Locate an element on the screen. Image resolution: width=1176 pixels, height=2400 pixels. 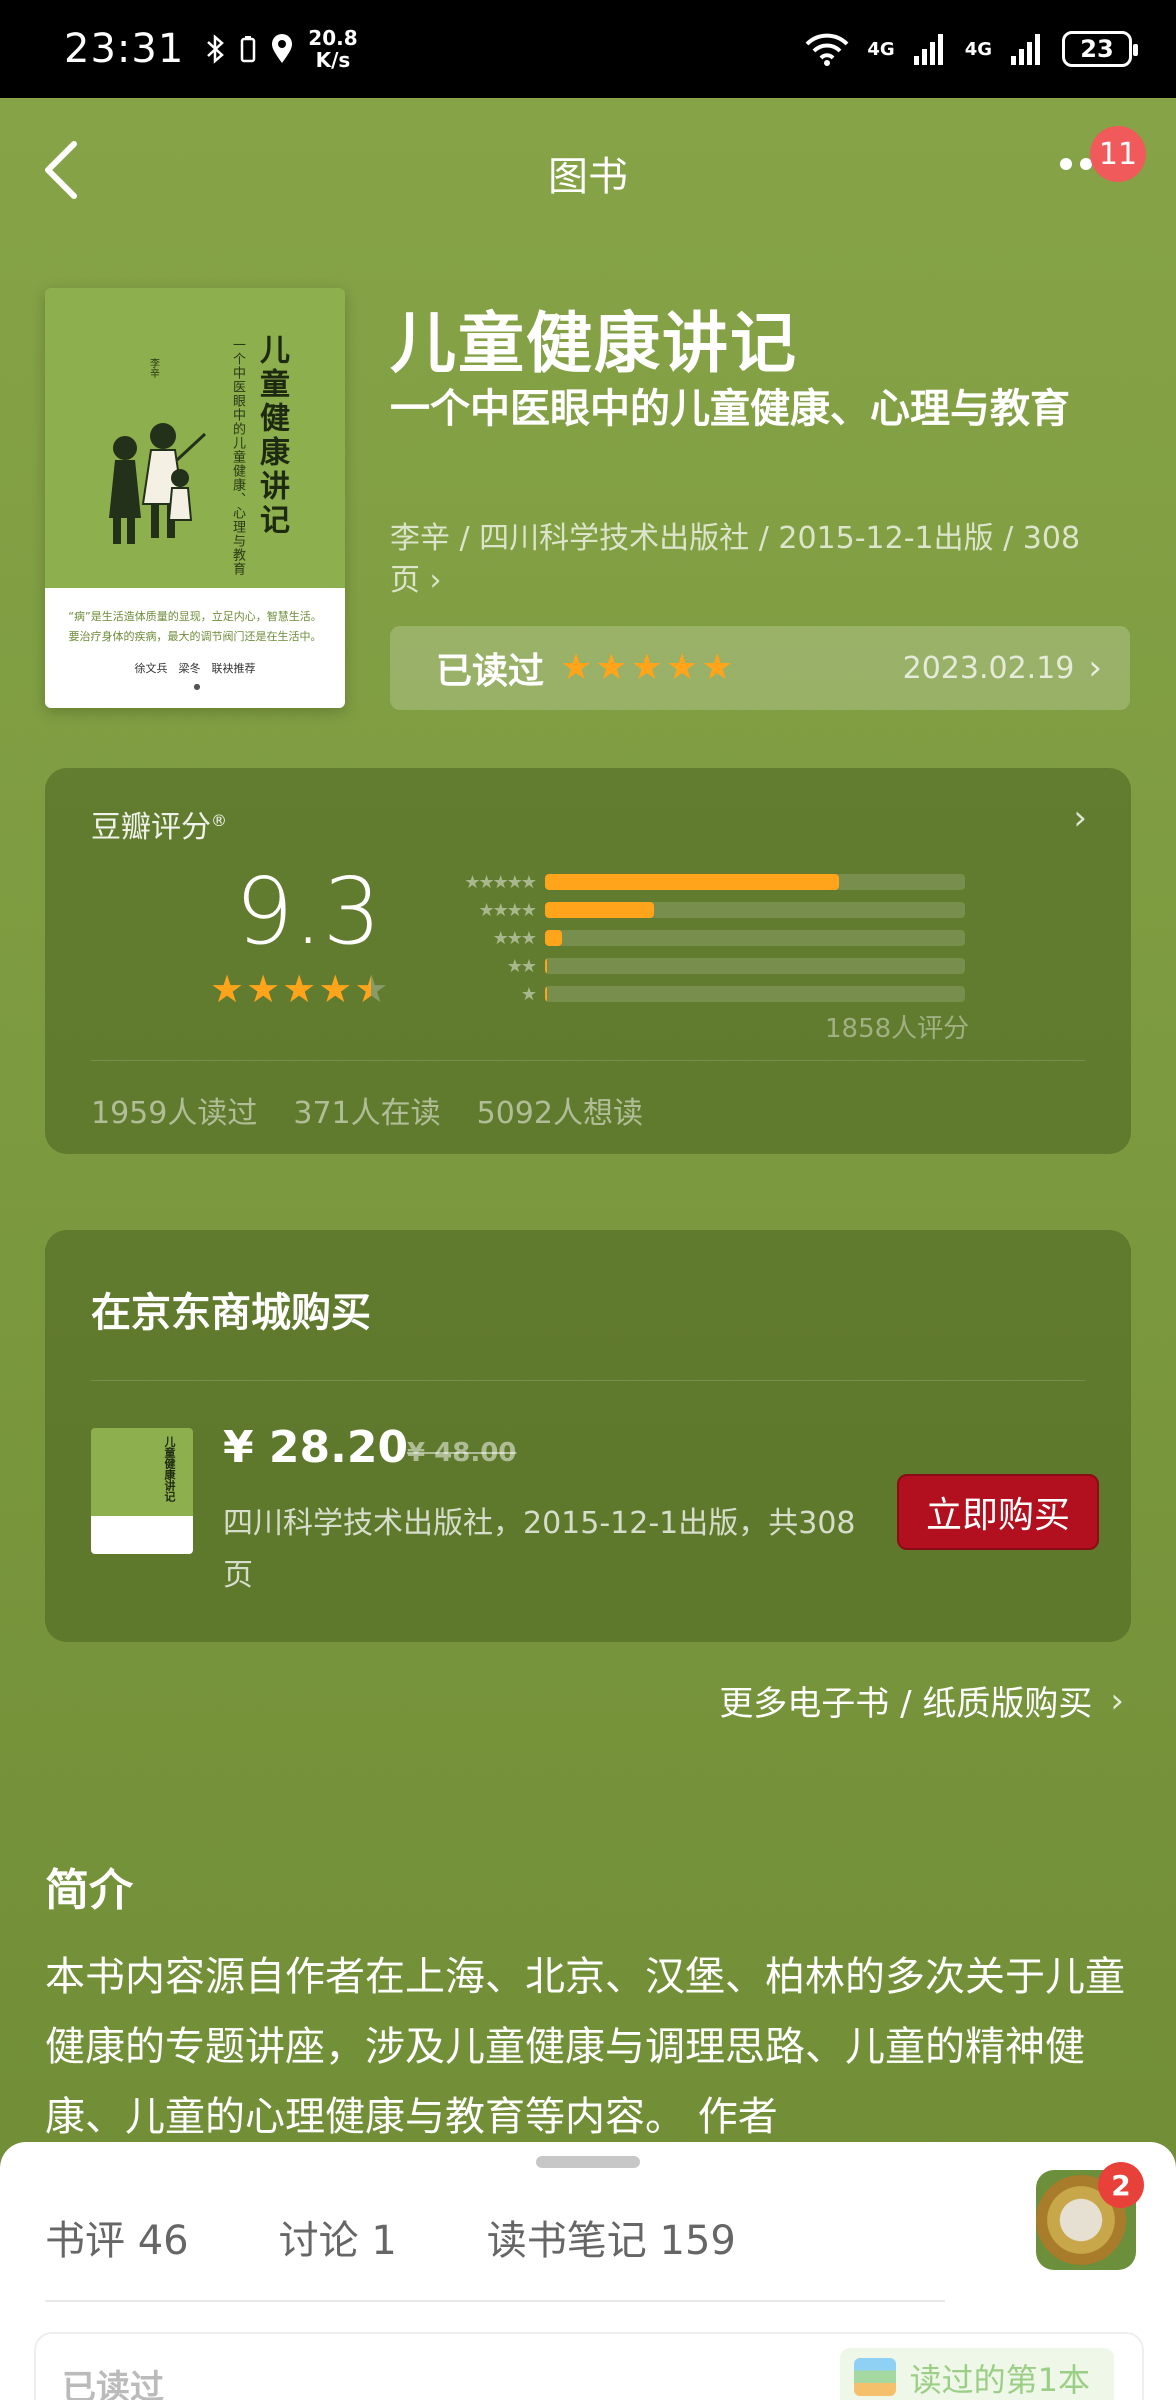
distribution-row: ★★★★ is located at coordinates (695, 910).